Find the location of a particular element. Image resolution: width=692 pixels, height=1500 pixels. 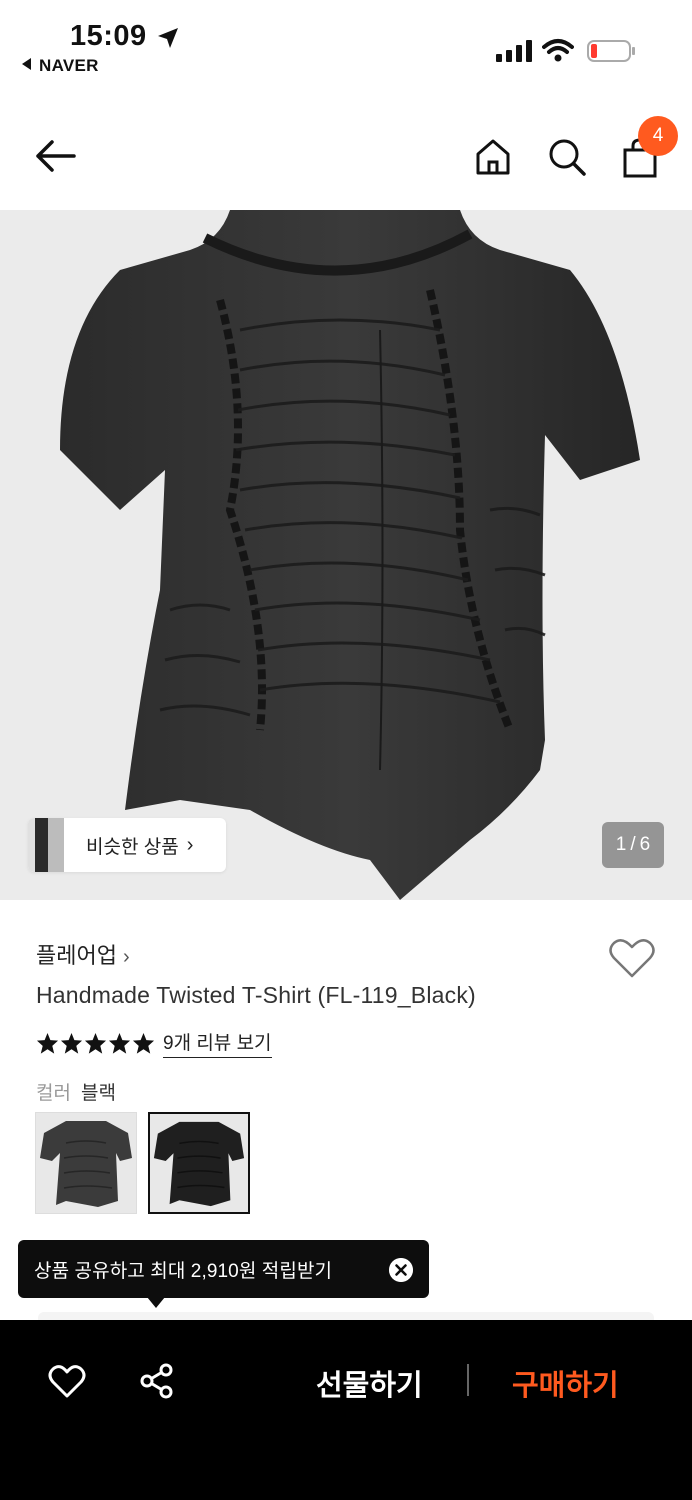

color-swatch-2-selected is located at coordinates (199, 1163).